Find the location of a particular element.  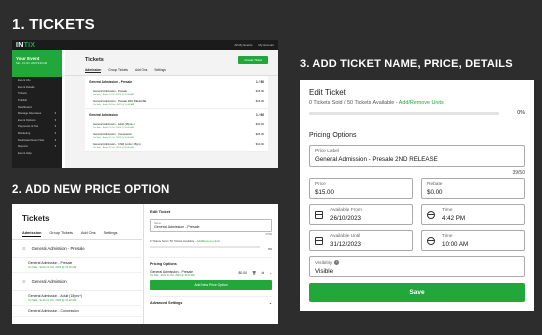

ticket-group: ☰ General Admission - Presale is located at coordinates (77, 249).